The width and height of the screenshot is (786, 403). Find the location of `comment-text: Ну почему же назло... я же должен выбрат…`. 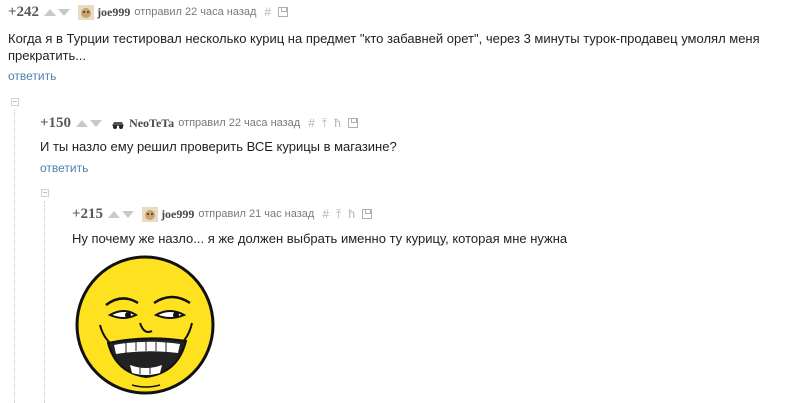

comment-text: Ну почему же назло... я же должен выбрат… is located at coordinates (320, 238).